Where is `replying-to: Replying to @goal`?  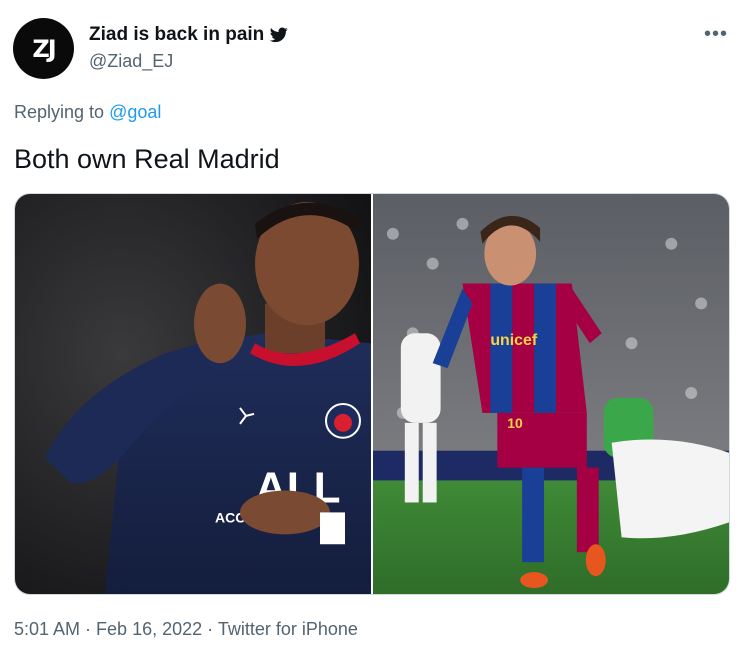
replying-to: Replying to @goal is located at coordinates (87, 112).